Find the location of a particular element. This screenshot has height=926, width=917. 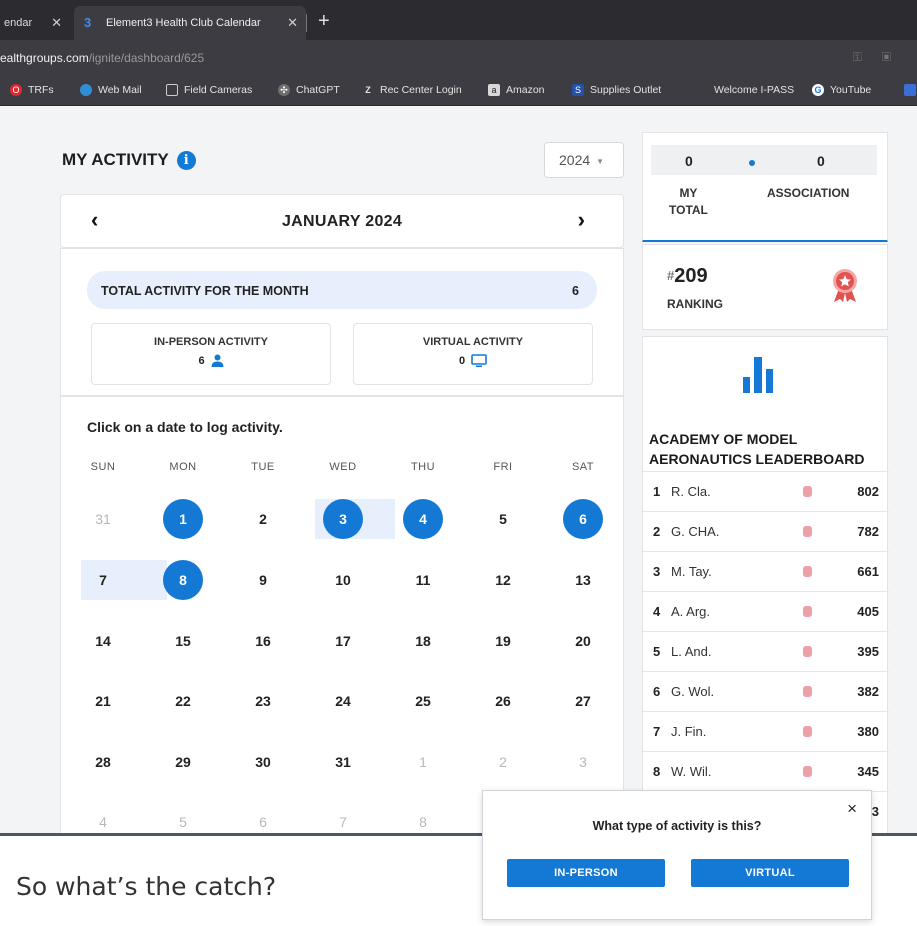

calendar-day: 1 is located at coordinates (423, 762).